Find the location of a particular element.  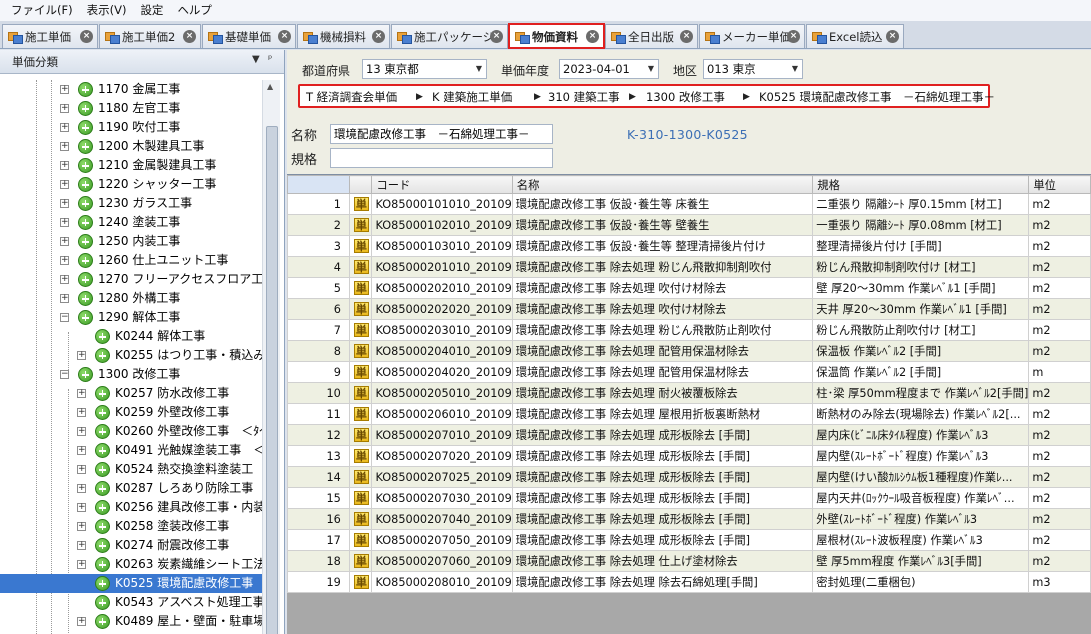

code-cell: KO85000204020_20109 is located at coordinates (442, 372).